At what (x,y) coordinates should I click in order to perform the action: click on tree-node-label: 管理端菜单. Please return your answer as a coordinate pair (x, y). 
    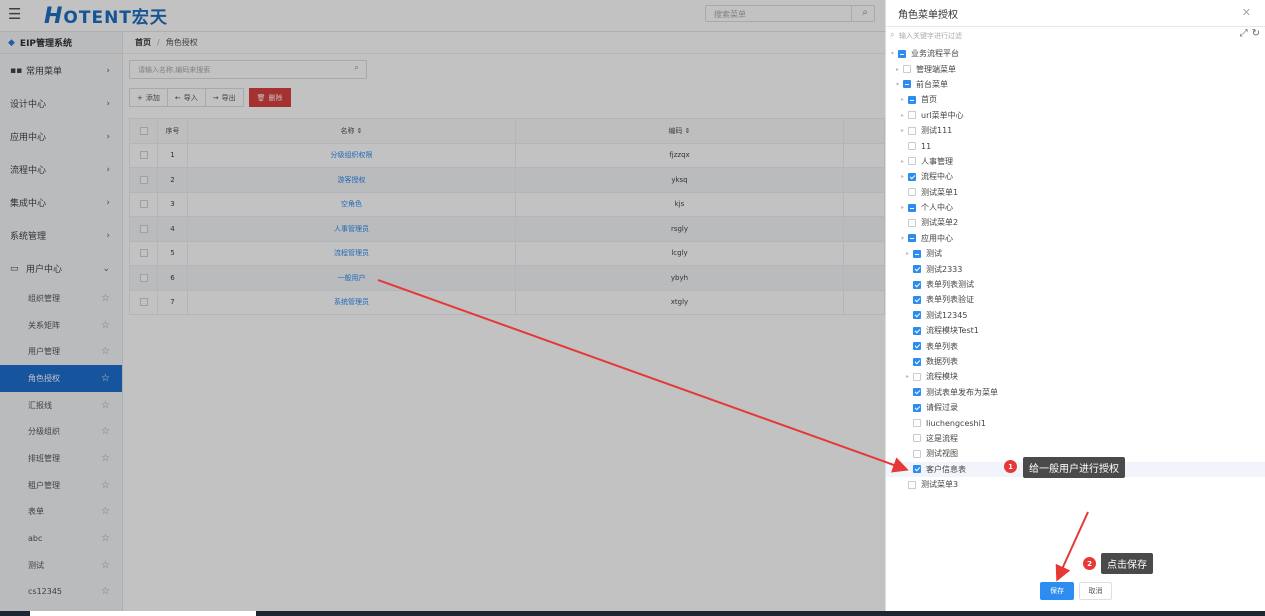
    Looking at the image, I should click on (936, 69).